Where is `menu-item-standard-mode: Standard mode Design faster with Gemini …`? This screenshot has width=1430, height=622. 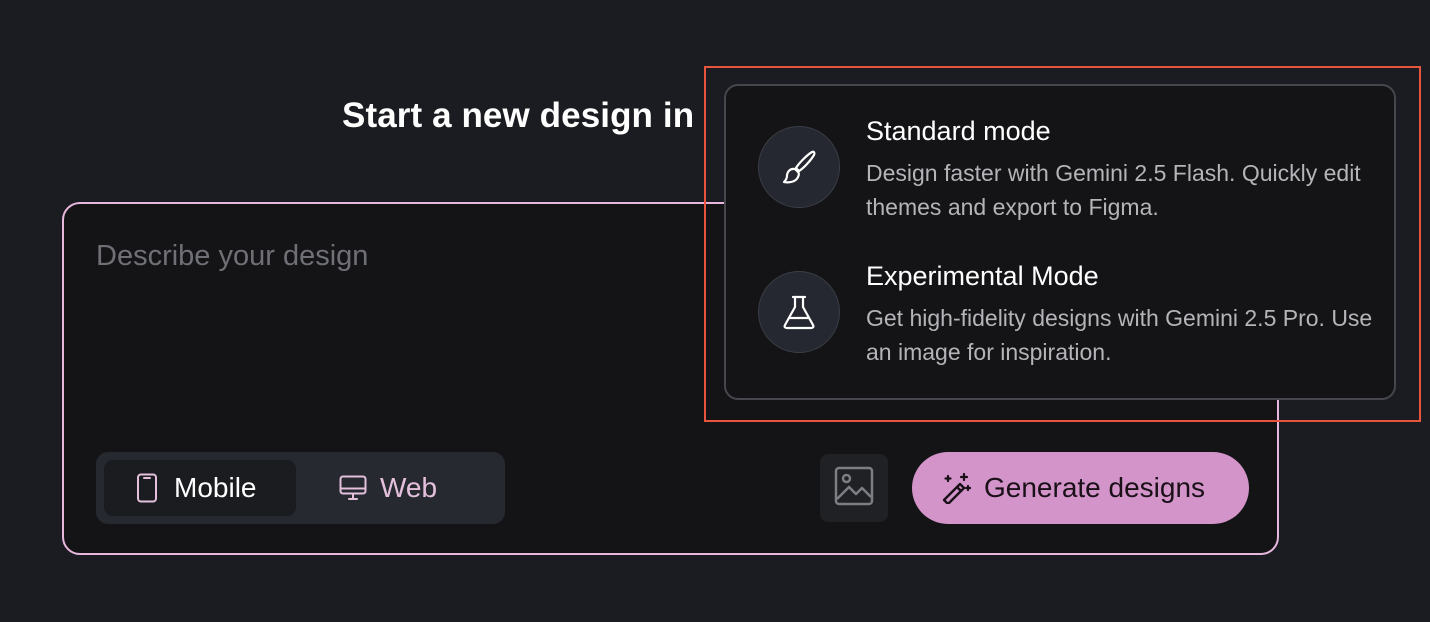 menu-item-standard-mode: Standard mode Design faster with Gemini … is located at coordinates (1060, 175).